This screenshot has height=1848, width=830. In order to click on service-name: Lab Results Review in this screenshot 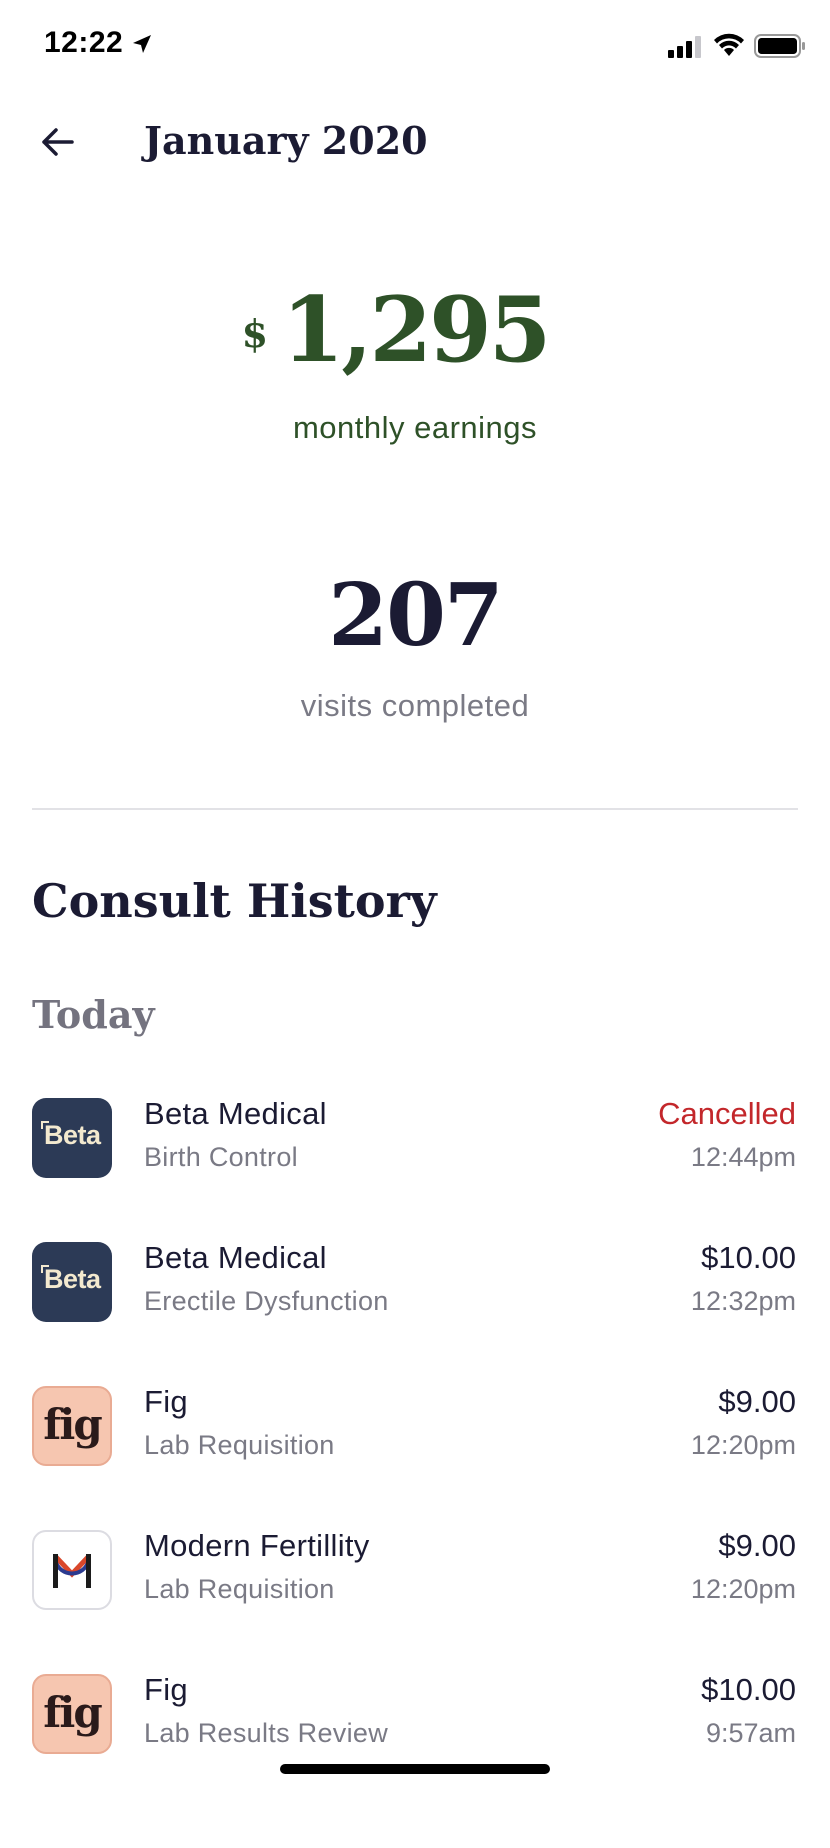, I will do `click(266, 1733)`.